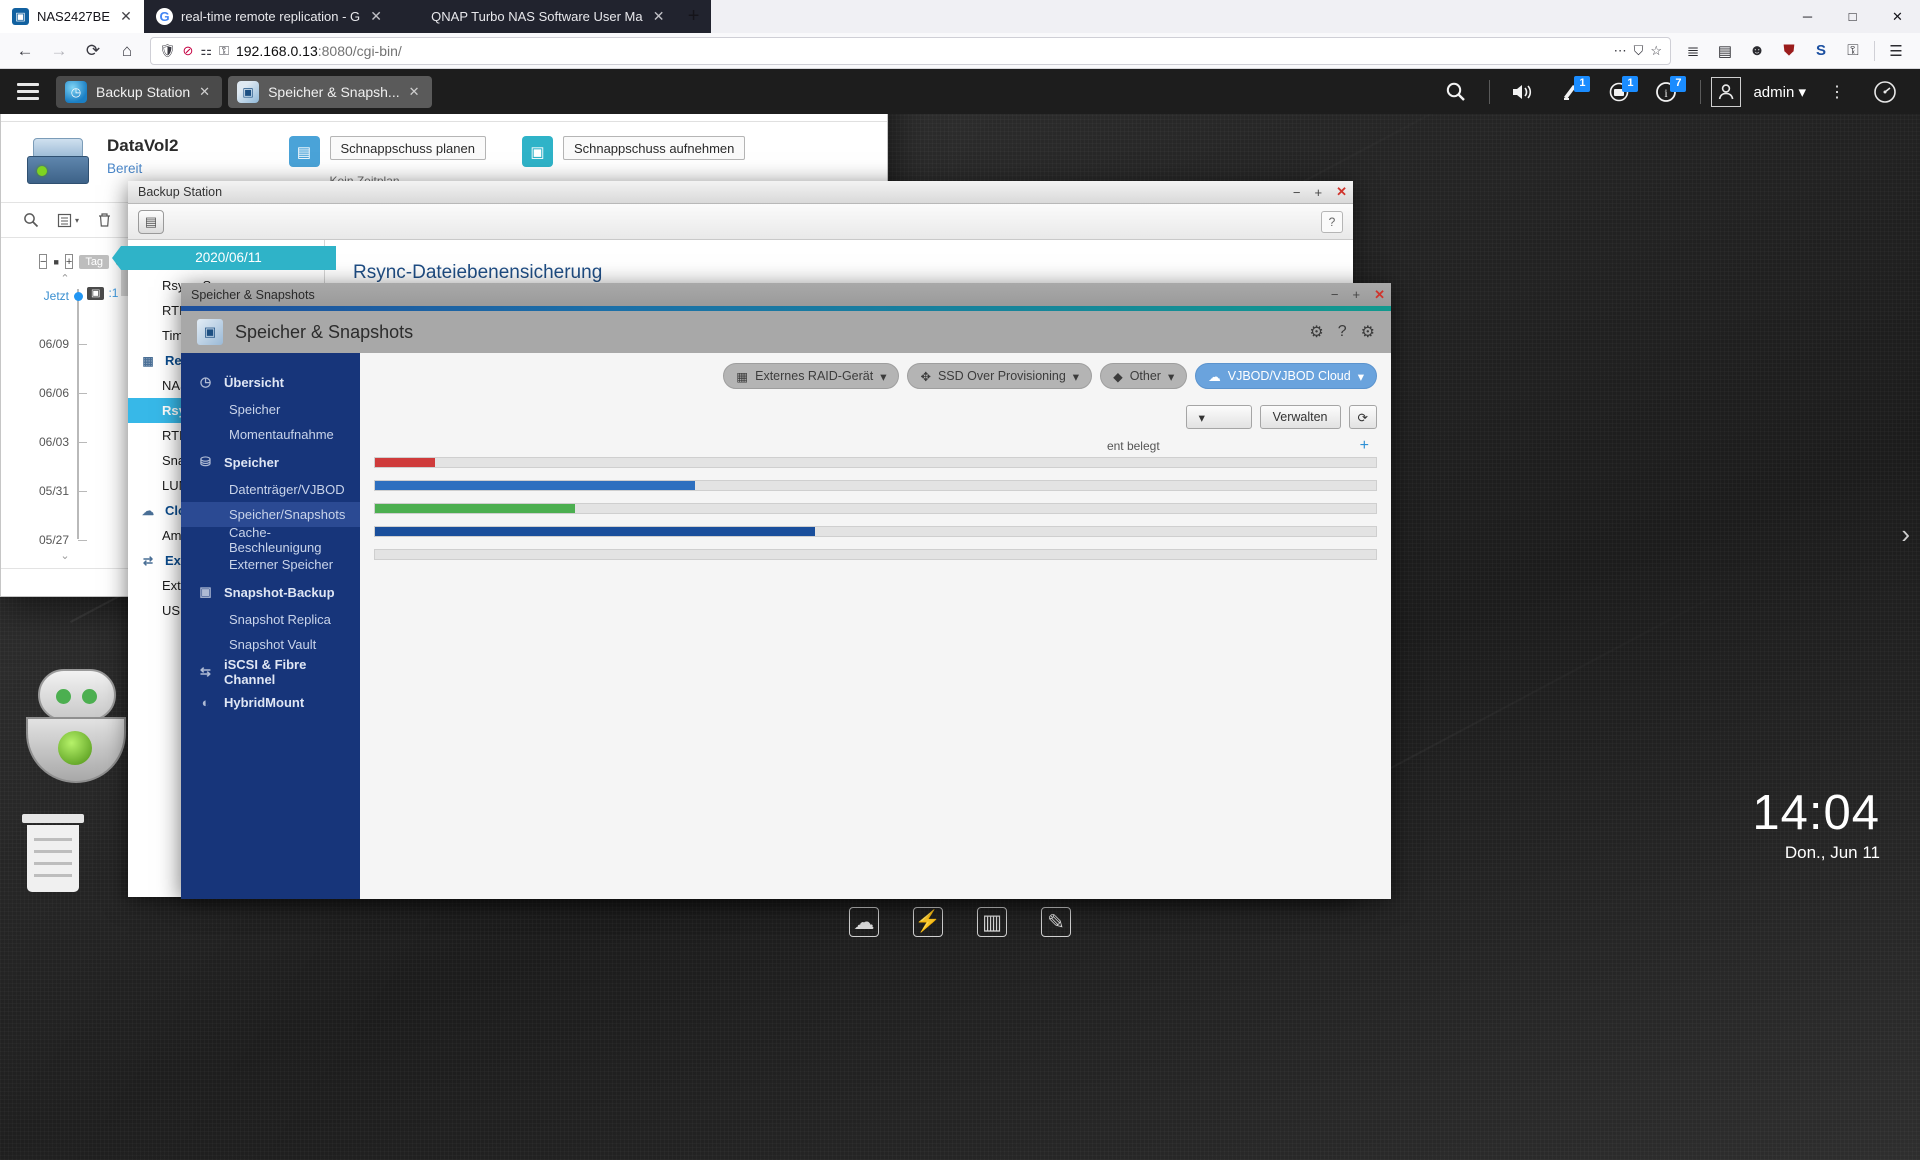  Describe the element at coordinates (1667, 91) in the screenshot. I see `notifications-icon: i 7` at that location.